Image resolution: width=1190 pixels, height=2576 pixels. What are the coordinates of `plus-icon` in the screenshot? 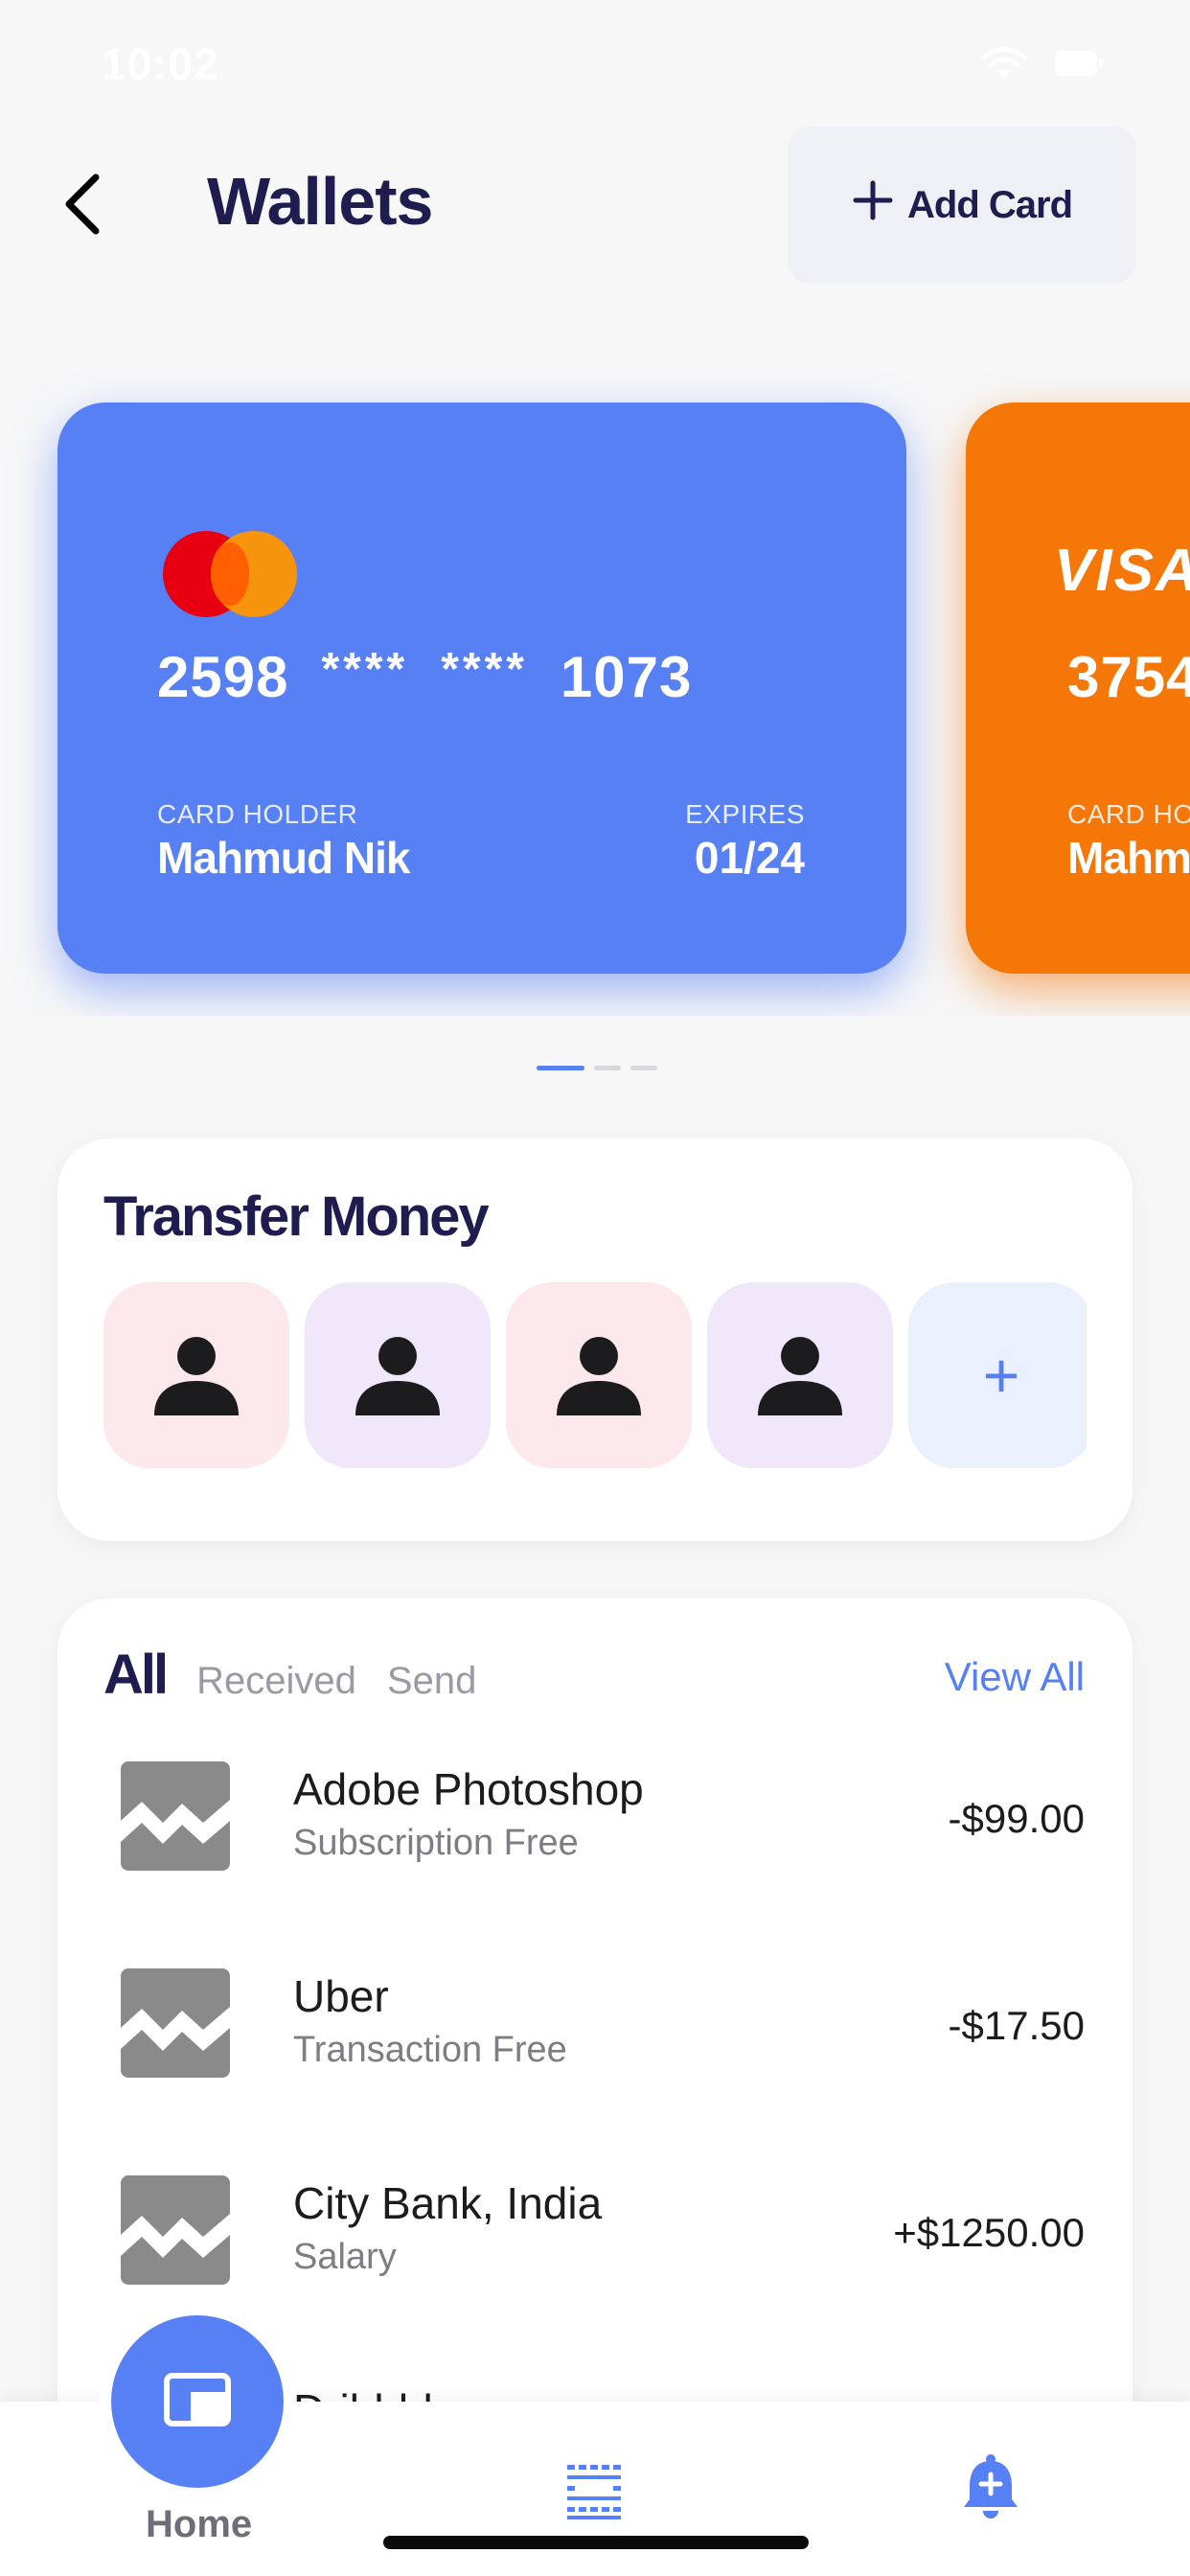 It's located at (873, 205).